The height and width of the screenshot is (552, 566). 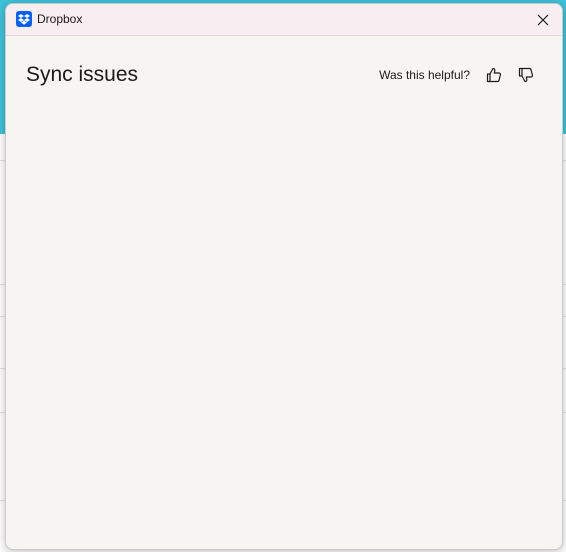 I want to click on dropbox-logo-icon, so click(x=24, y=19).